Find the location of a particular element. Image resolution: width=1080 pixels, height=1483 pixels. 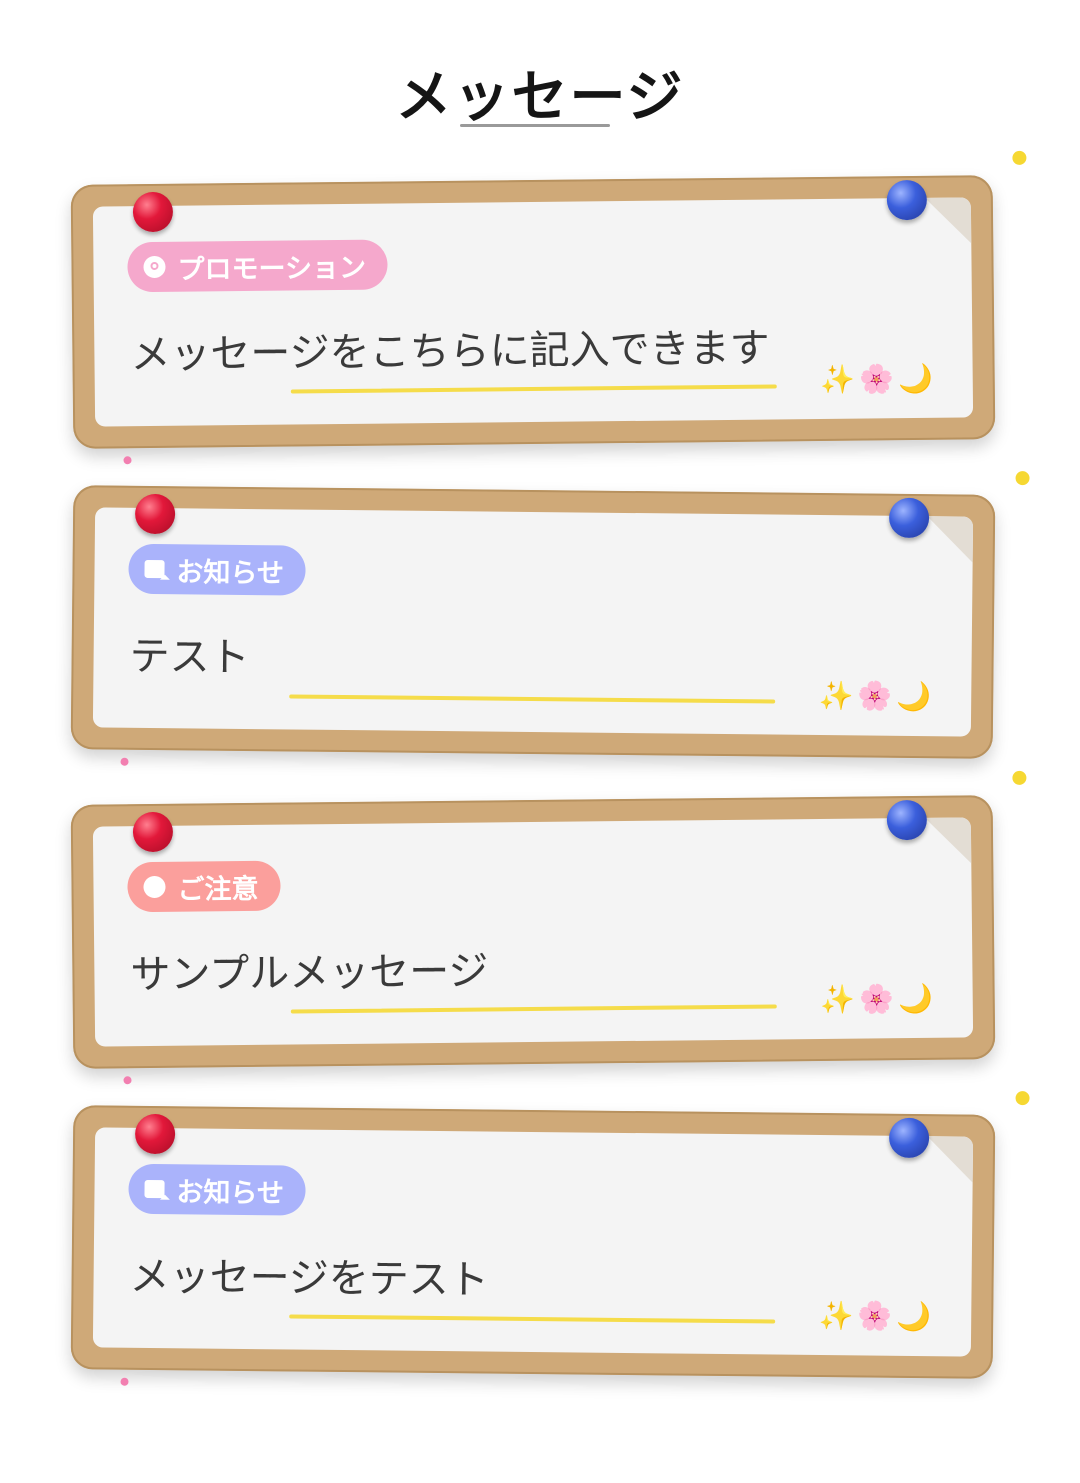

message-text: メッセージをこちらに記入できます is located at coordinates (450, 352).